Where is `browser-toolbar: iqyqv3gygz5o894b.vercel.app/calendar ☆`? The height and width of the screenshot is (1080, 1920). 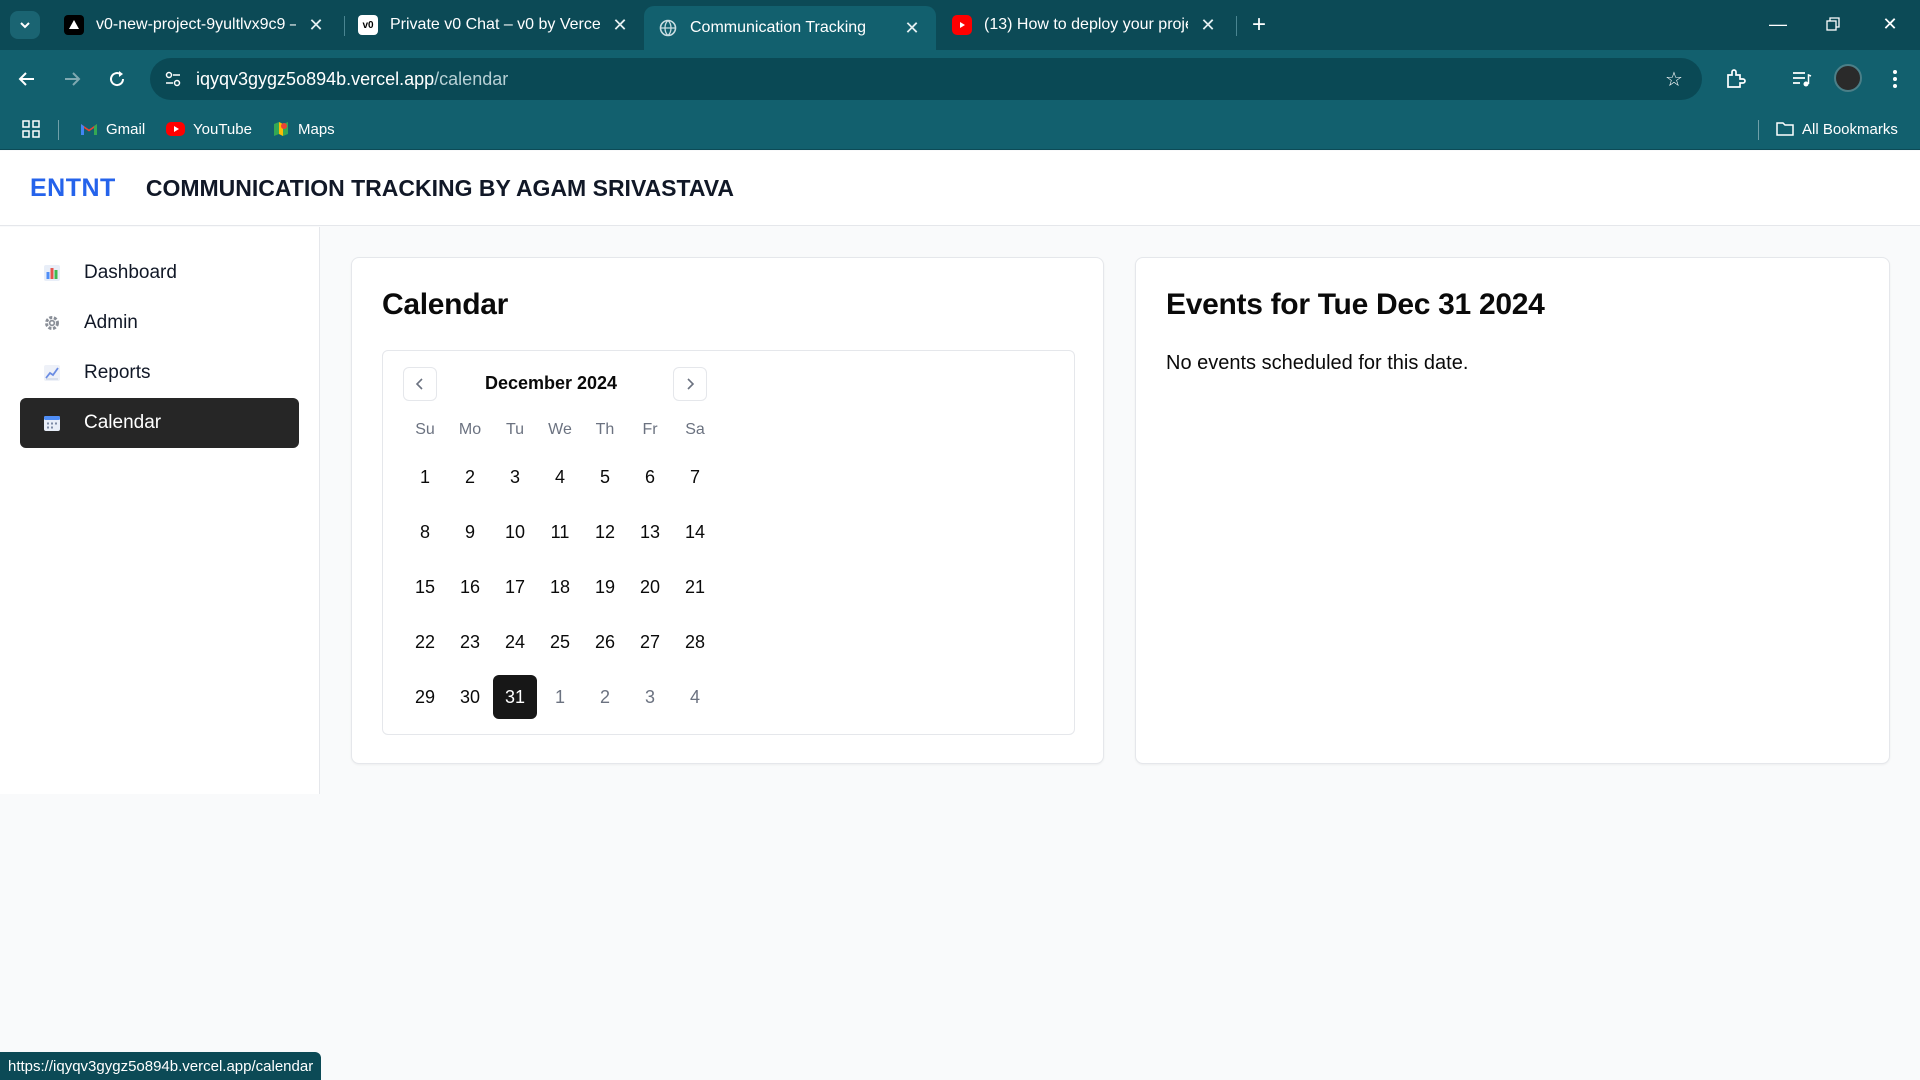 browser-toolbar: iqyqv3gygz5o894b.vercel.app/calendar ☆ is located at coordinates (960, 79).